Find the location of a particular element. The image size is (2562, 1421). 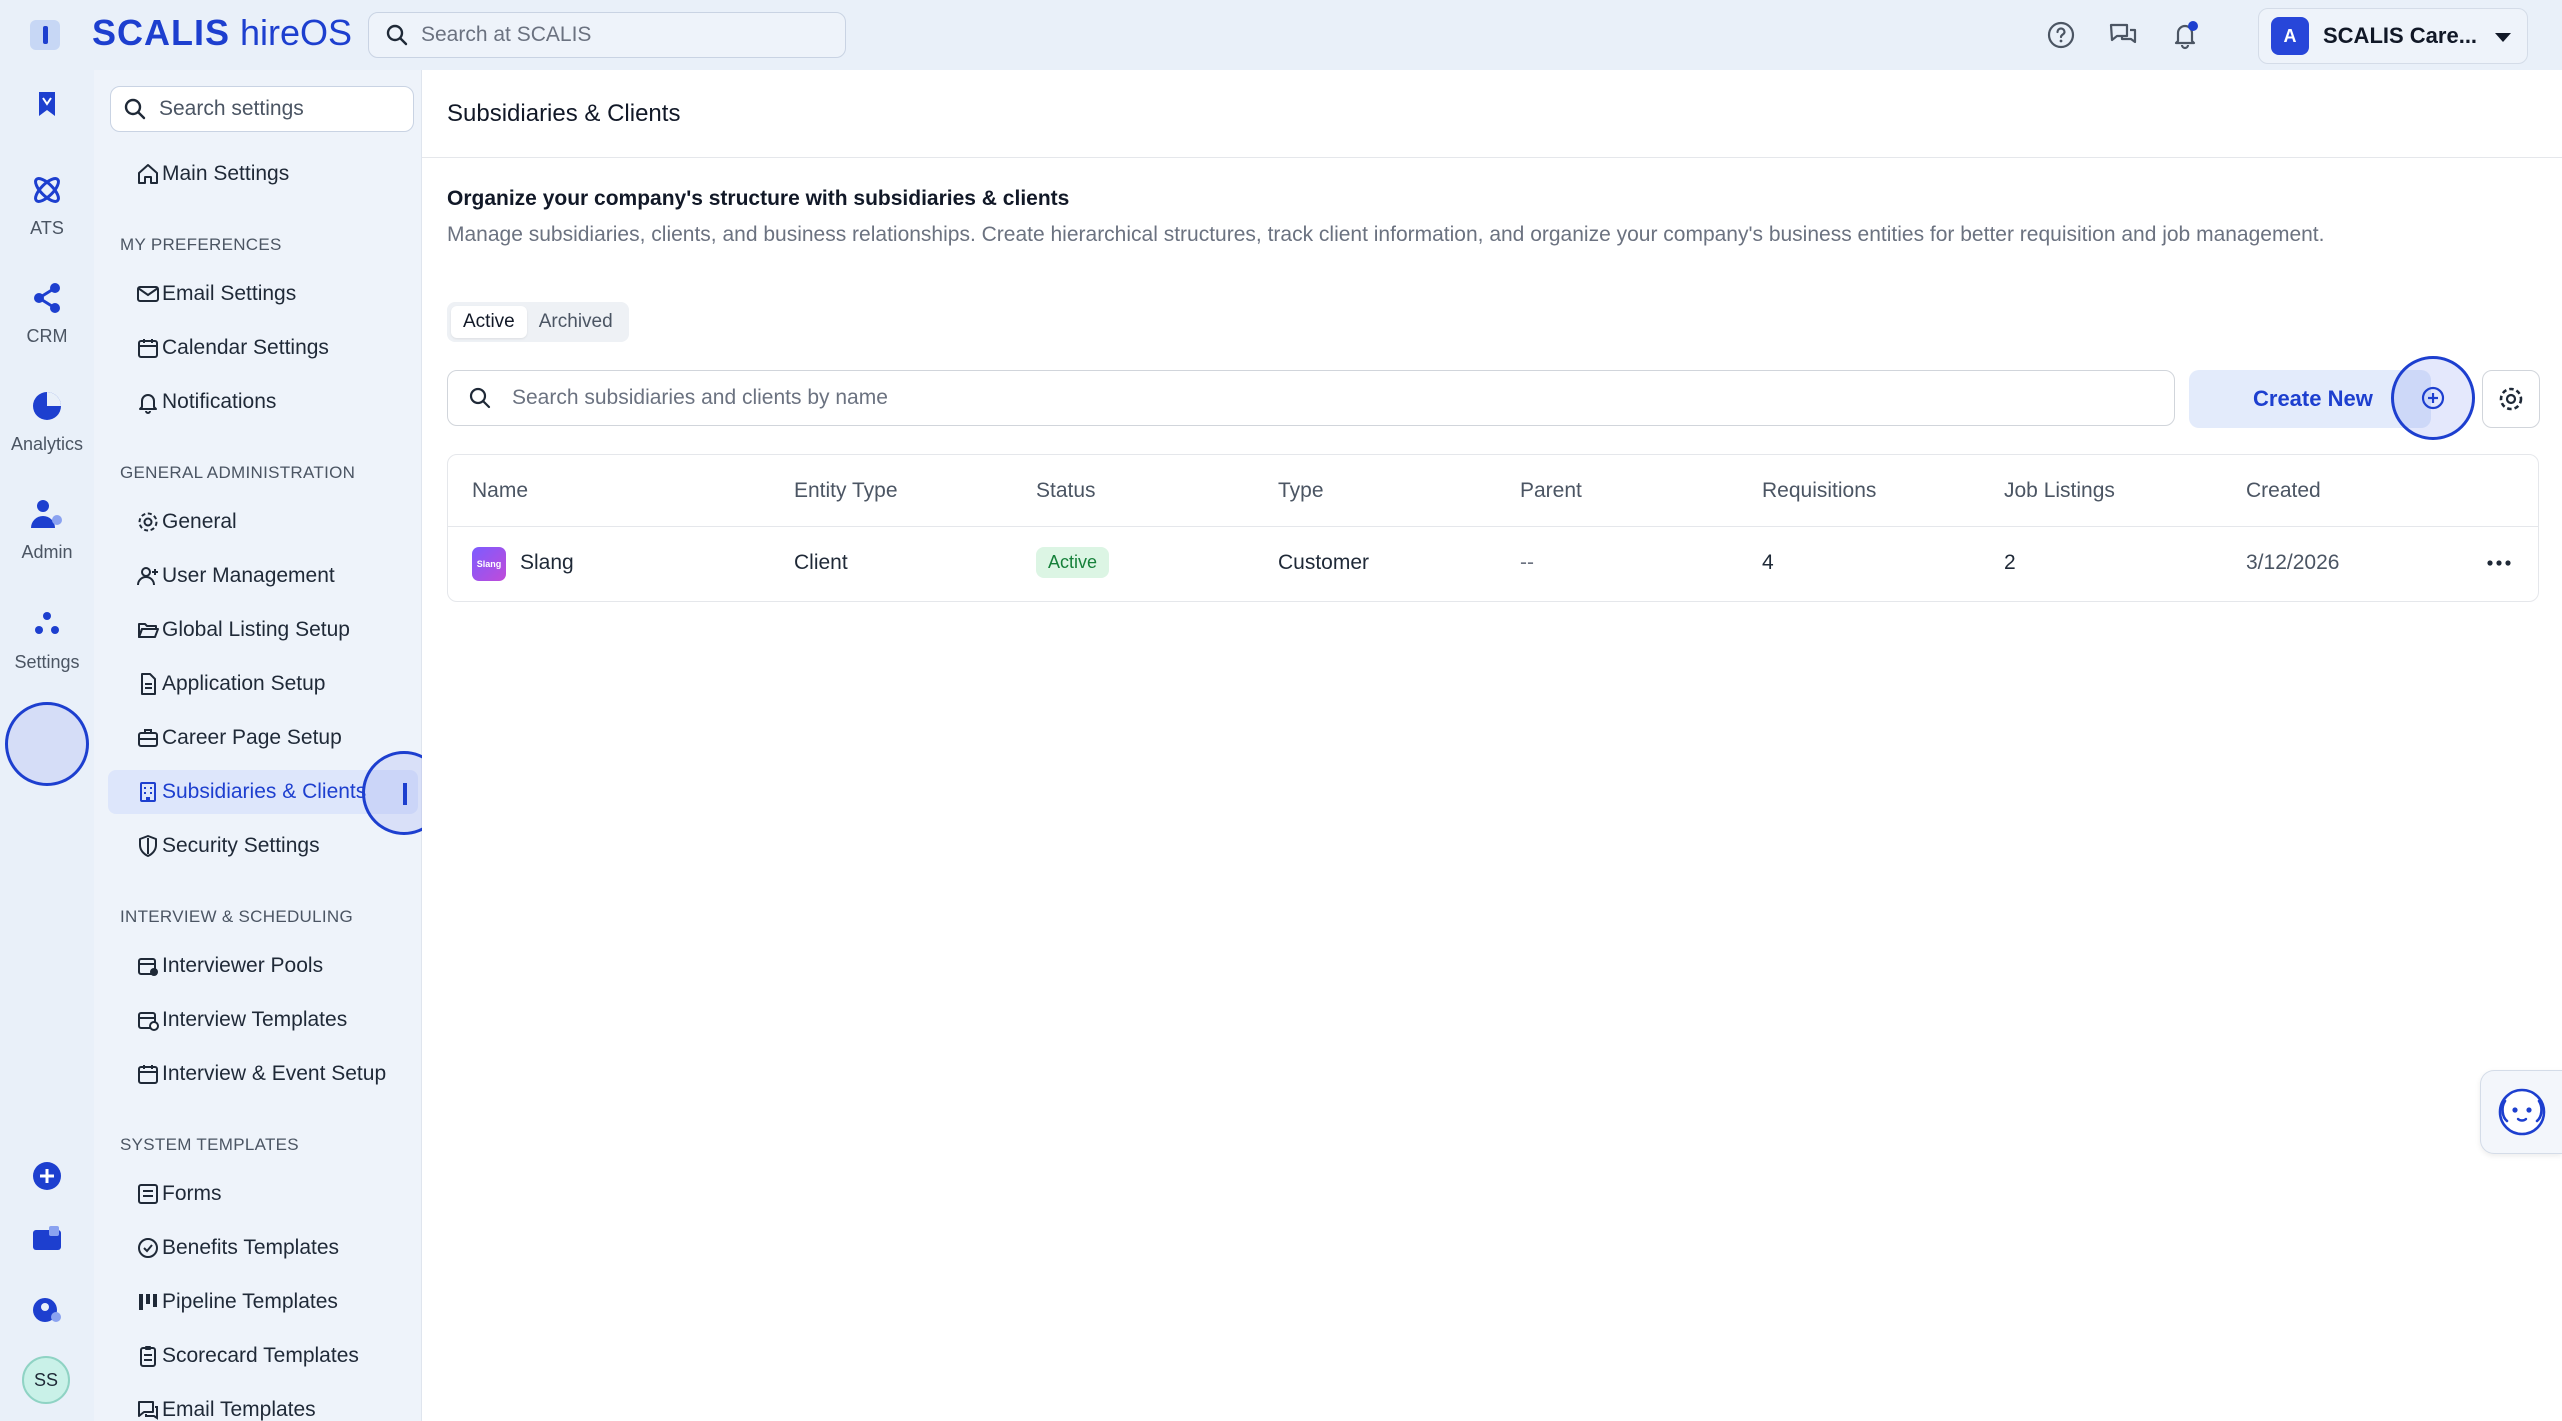

sidebar-item-interviewer-pools: Interviewer Pools is located at coordinates (263, 966).